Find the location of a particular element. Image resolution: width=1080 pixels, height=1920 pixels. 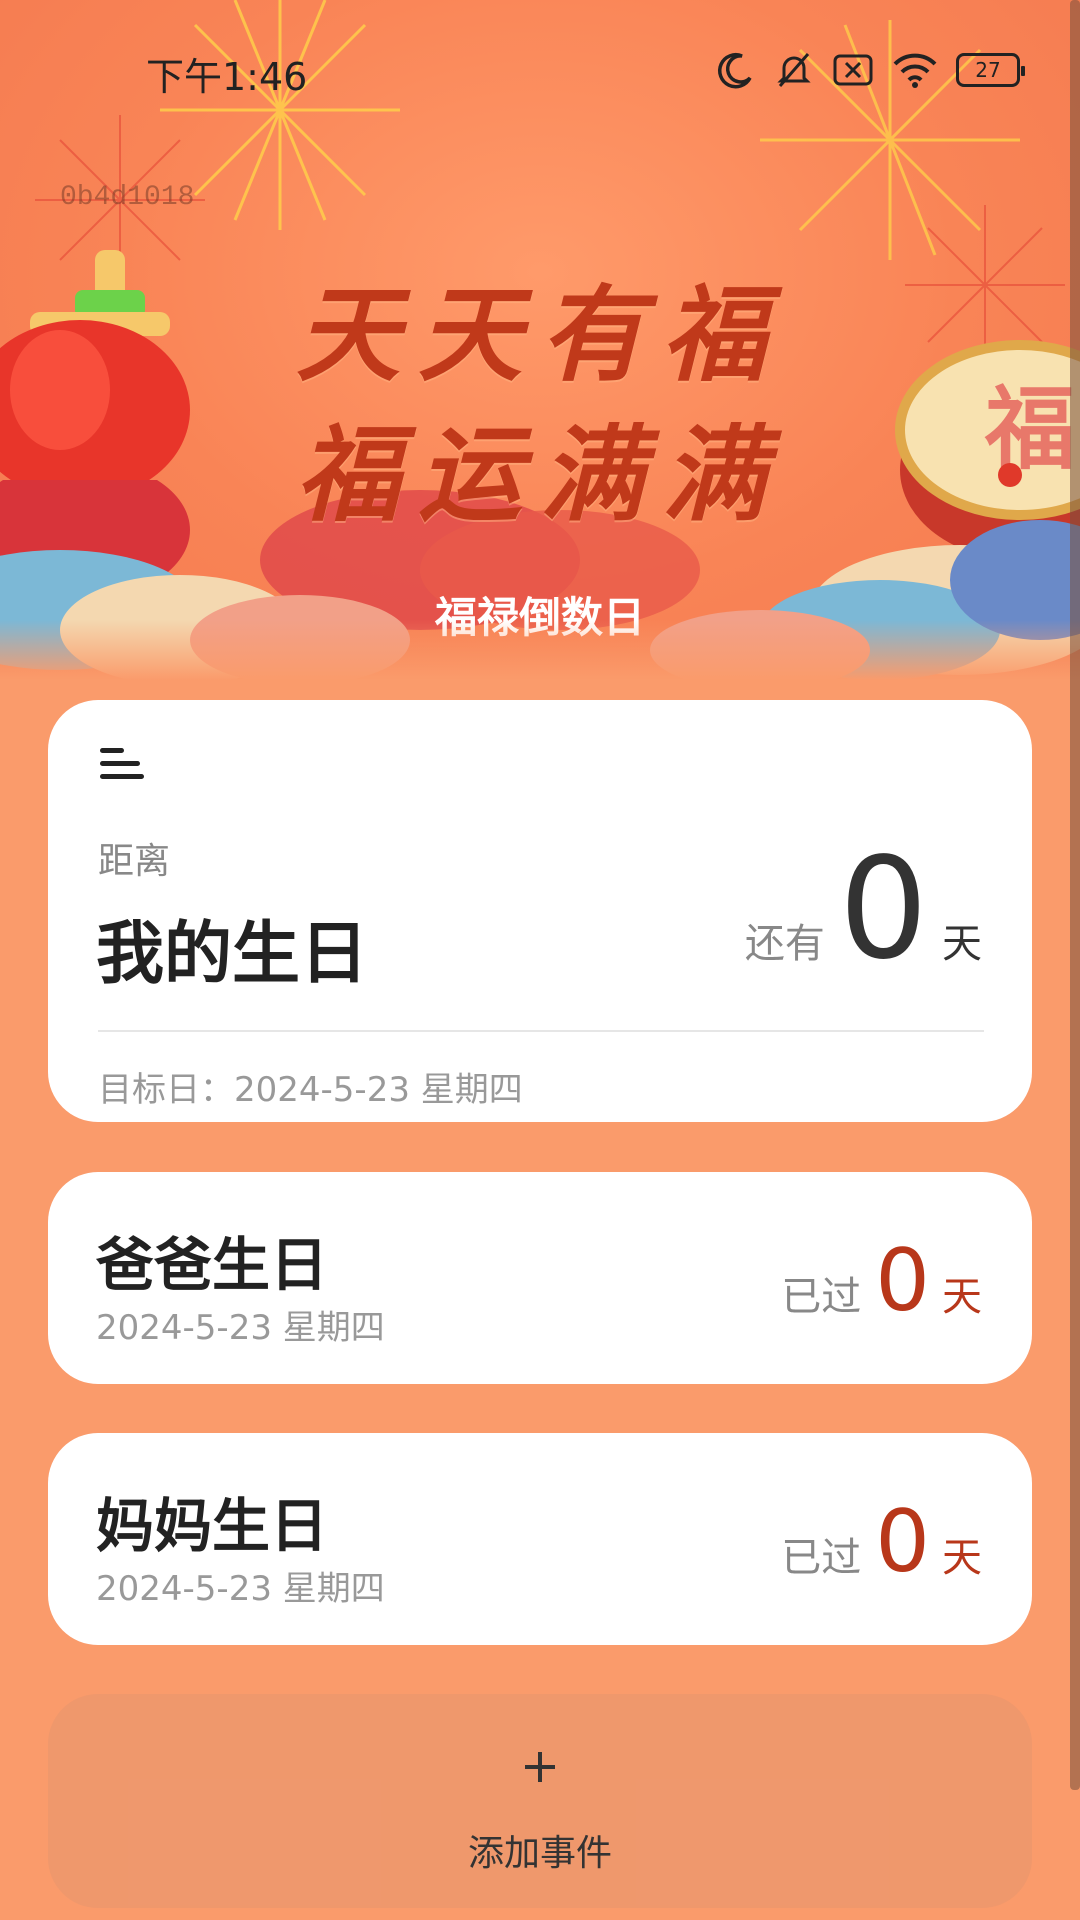

header-fade is located at coordinates (540, 650).